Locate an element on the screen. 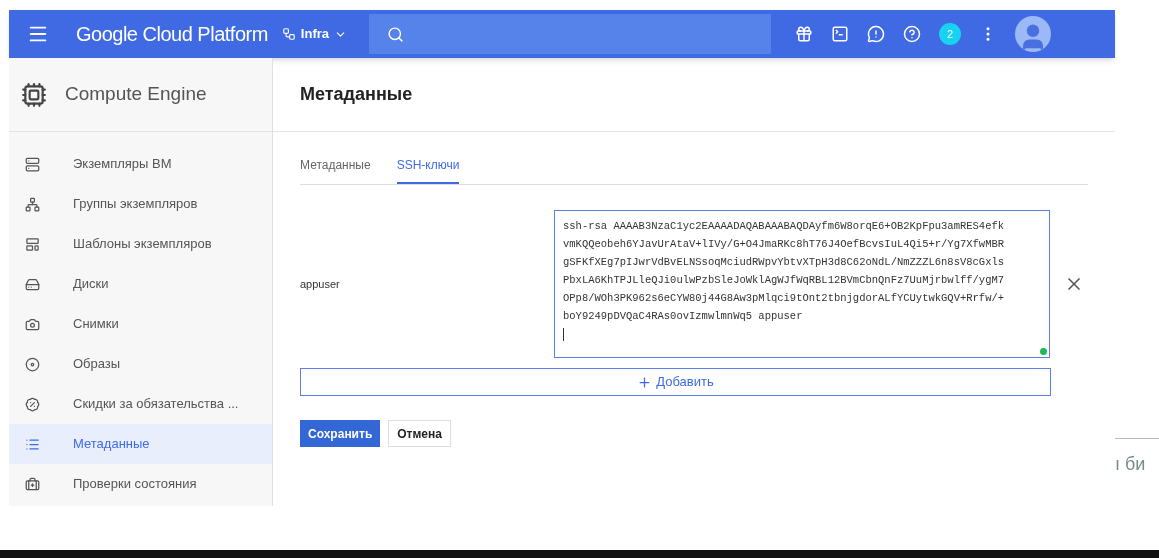 This screenshot has height=558, width=1159. help-icon is located at coordinates (912, 34).